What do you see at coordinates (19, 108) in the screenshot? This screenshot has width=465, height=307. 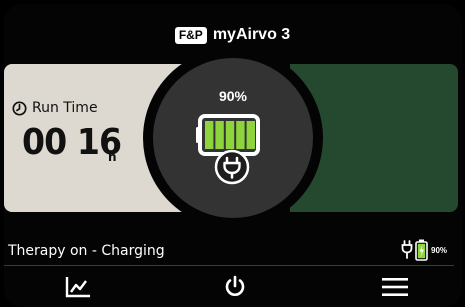 I see `clock-icon` at bounding box center [19, 108].